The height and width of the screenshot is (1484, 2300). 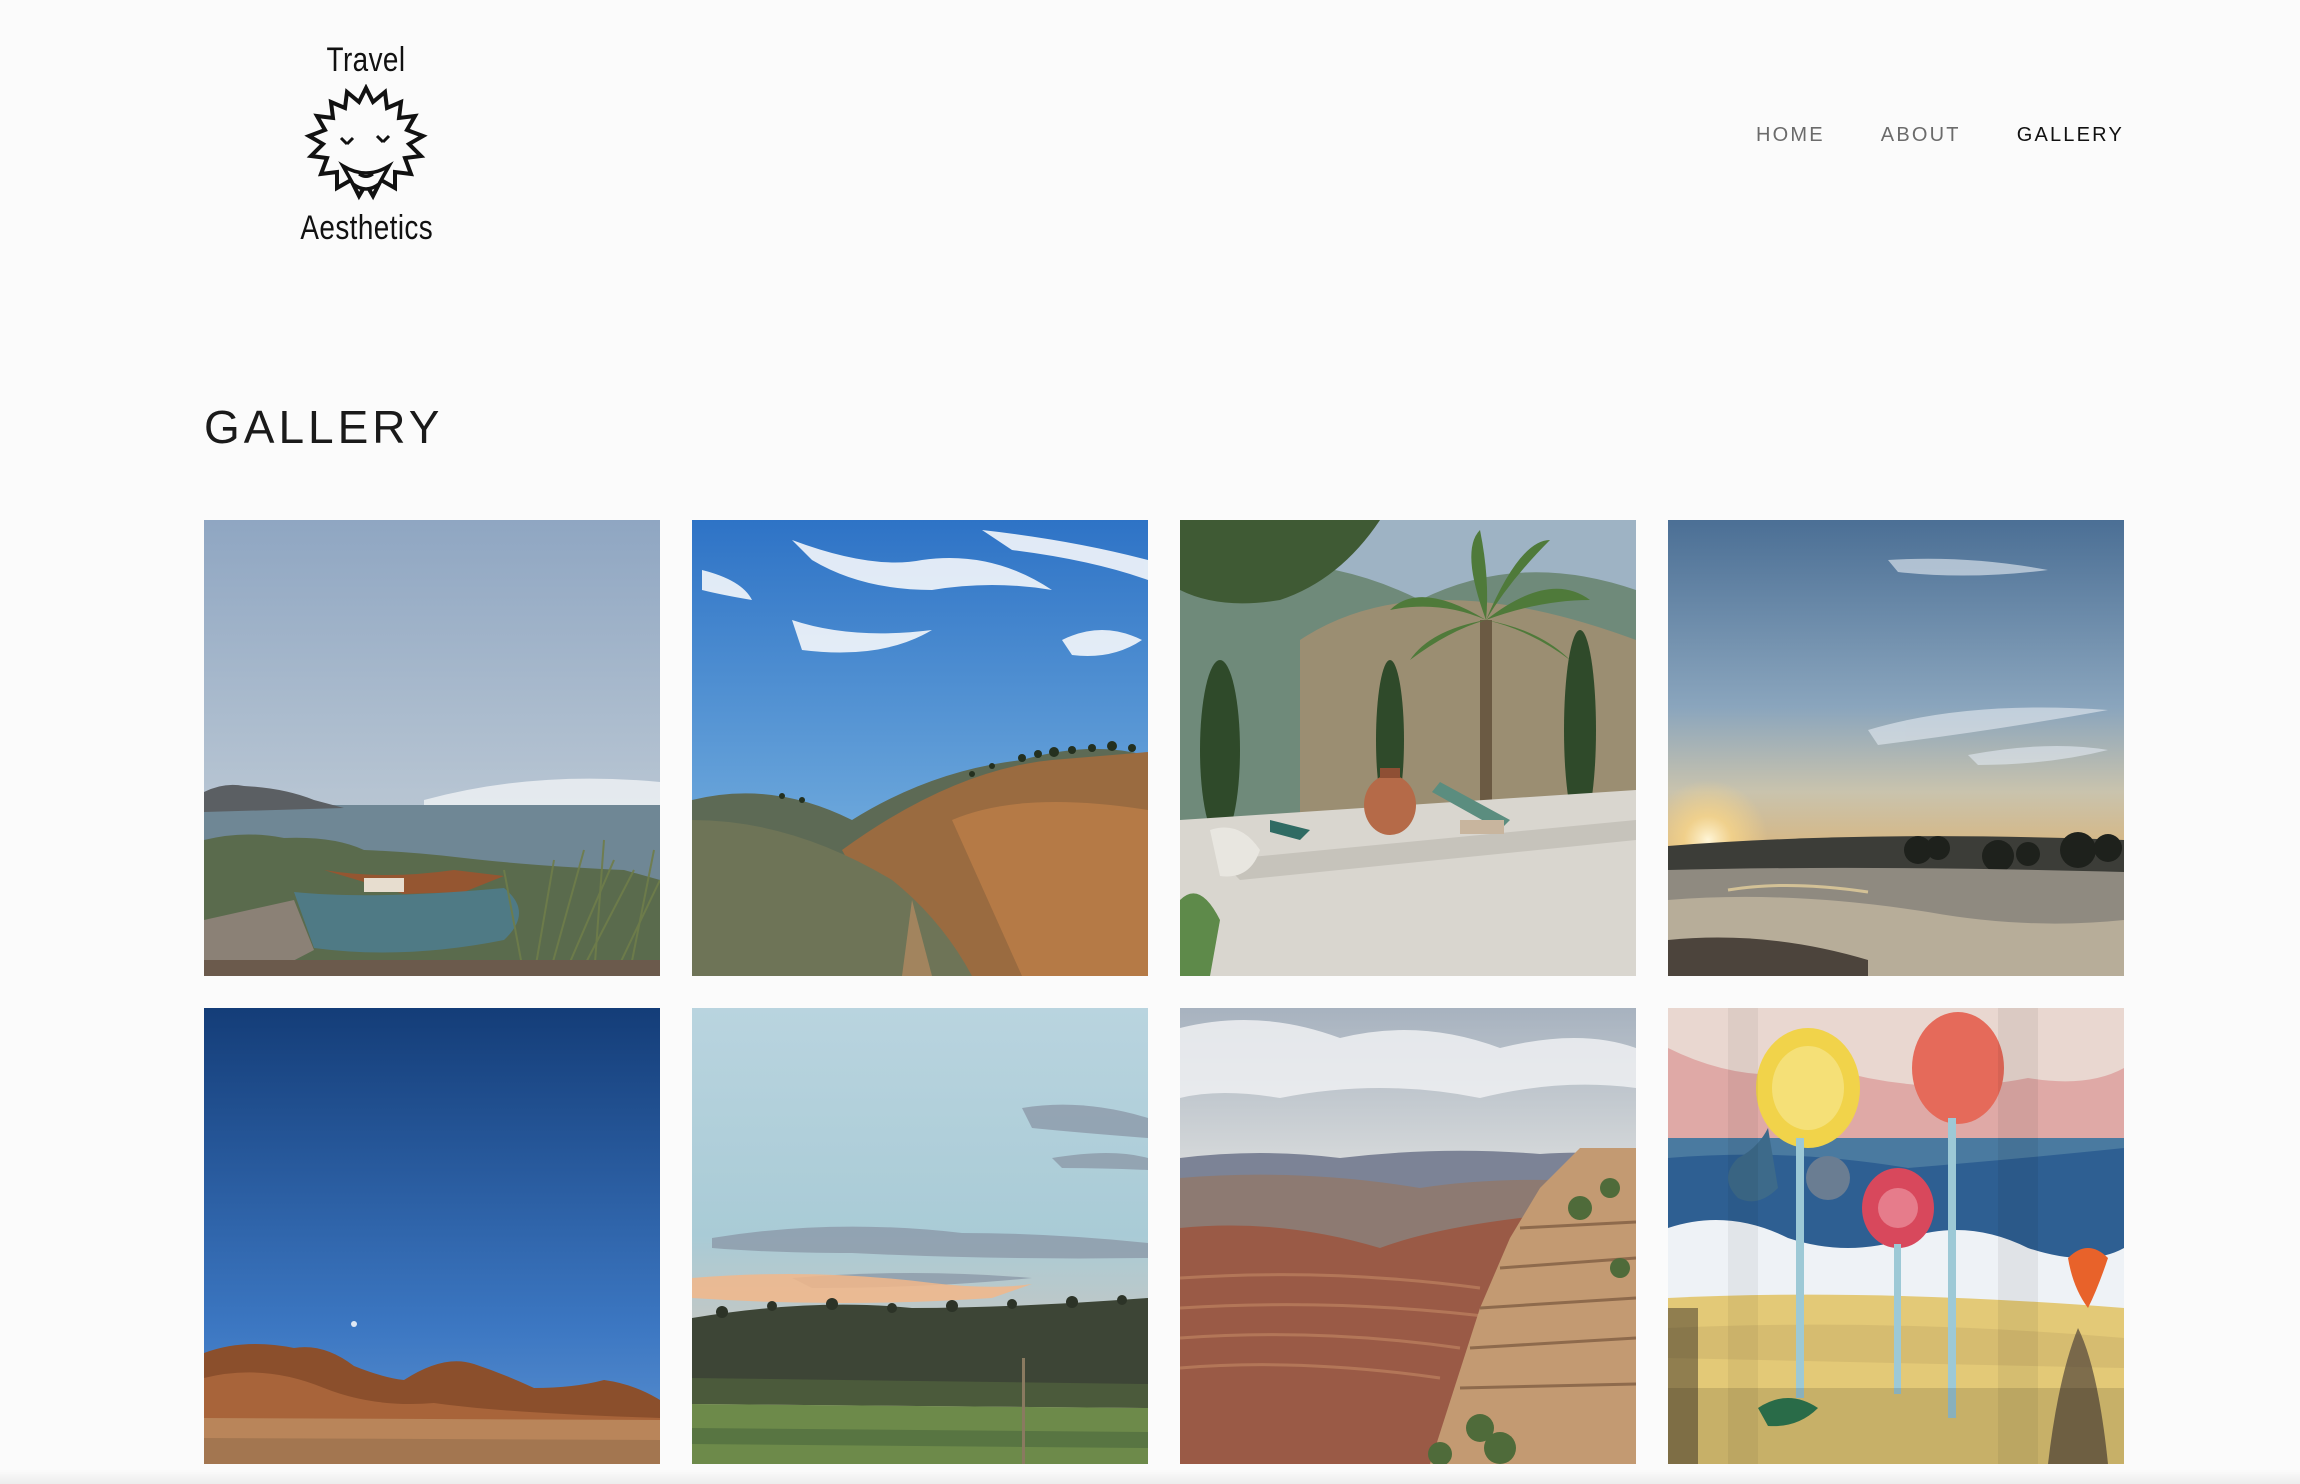 I want to click on main-nav: HOME ABOUT GALLERY, so click(x=1912, y=135).